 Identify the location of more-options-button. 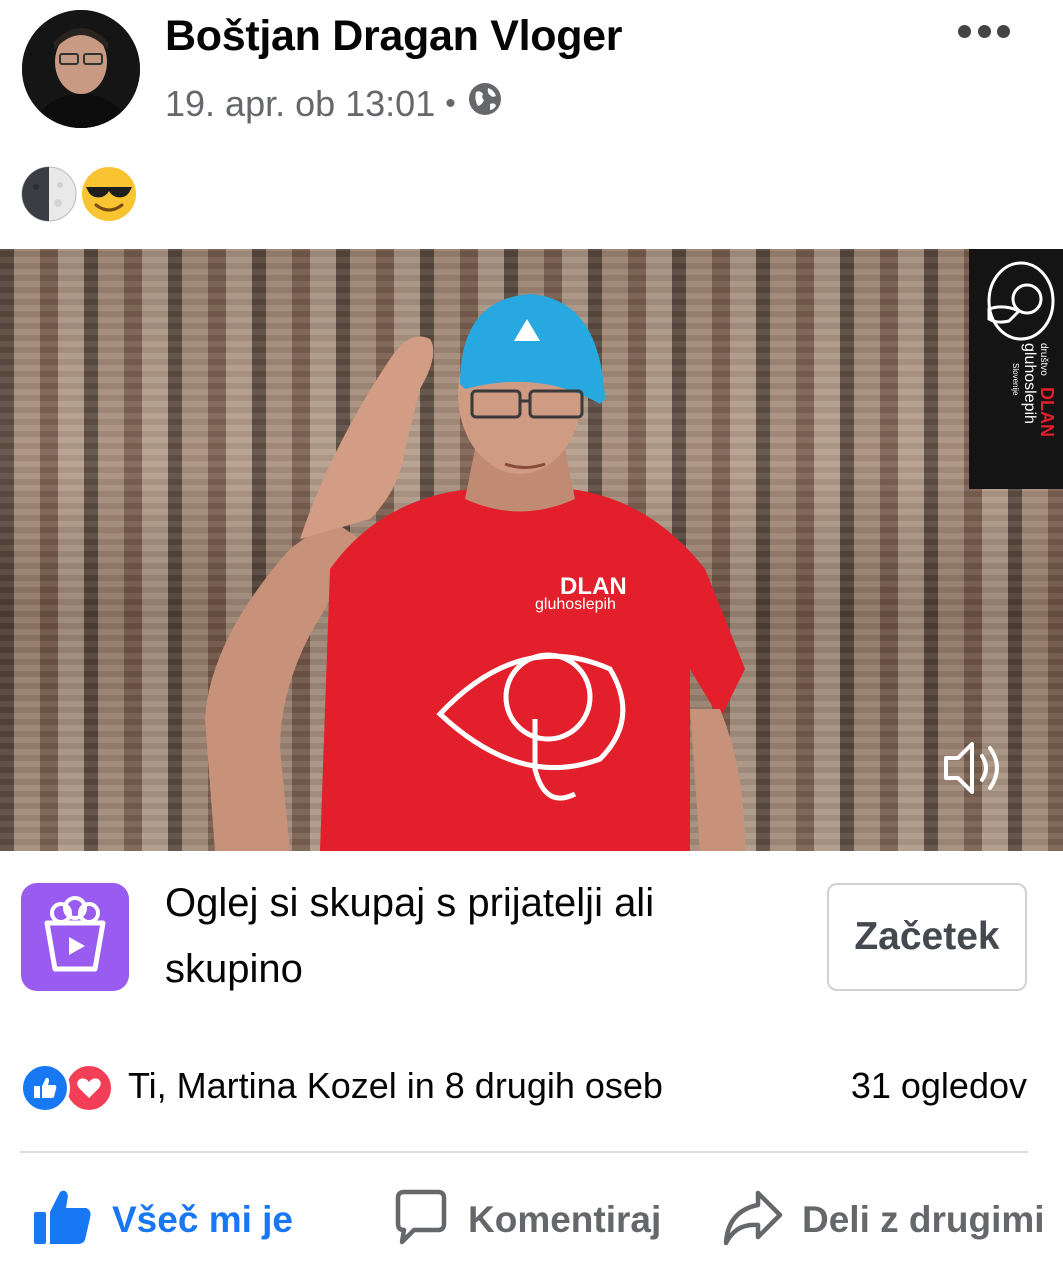
(984, 31).